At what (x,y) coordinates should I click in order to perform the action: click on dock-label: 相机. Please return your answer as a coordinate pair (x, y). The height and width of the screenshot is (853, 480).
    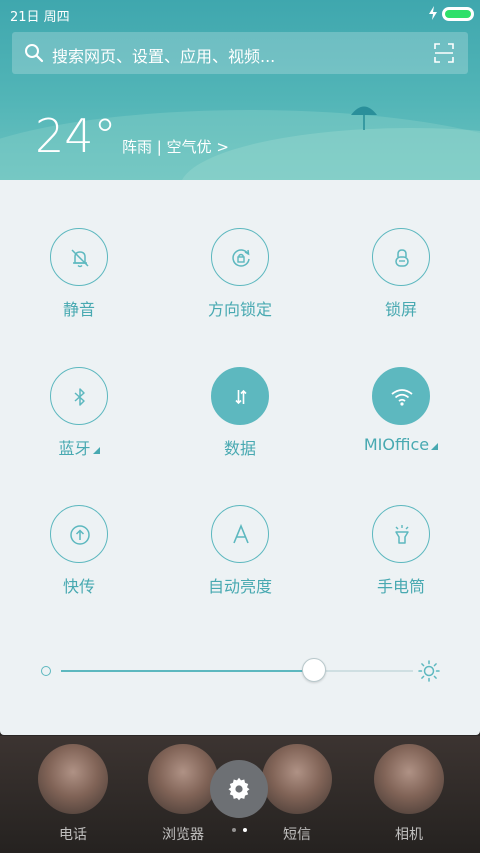
    Looking at the image, I should click on (409, 835).